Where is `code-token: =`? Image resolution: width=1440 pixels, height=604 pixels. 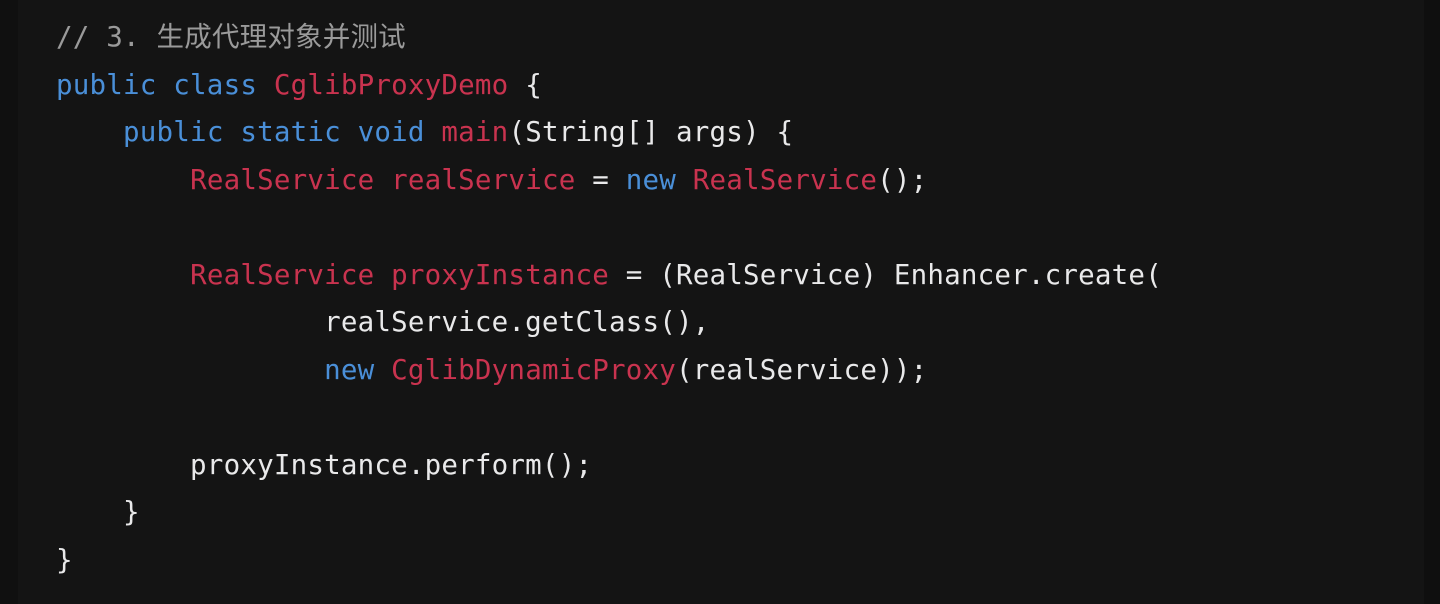
code-token: = is located at coordinates (600, 179).